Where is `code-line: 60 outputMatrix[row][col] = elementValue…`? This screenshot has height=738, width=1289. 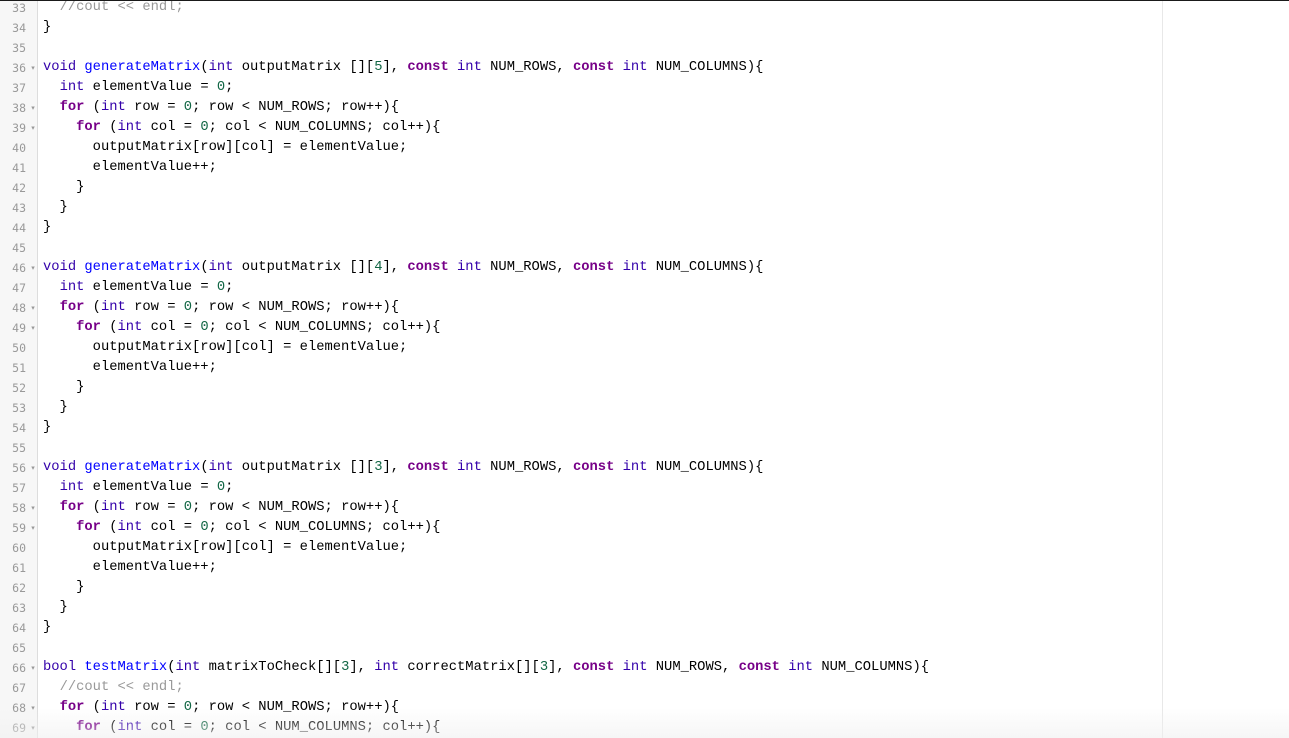
code-line: 60 outputMatrix[row][col] = elementValue… is located at coordinates (644, 548).